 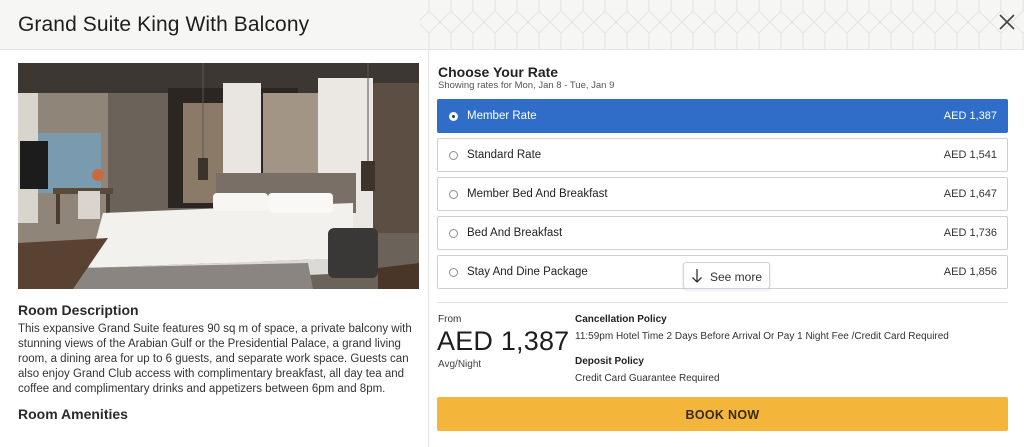 What do you see at coordinates (722, 302) in the screenshot?
I see `summary-divider` at bounding box center [722, 302].